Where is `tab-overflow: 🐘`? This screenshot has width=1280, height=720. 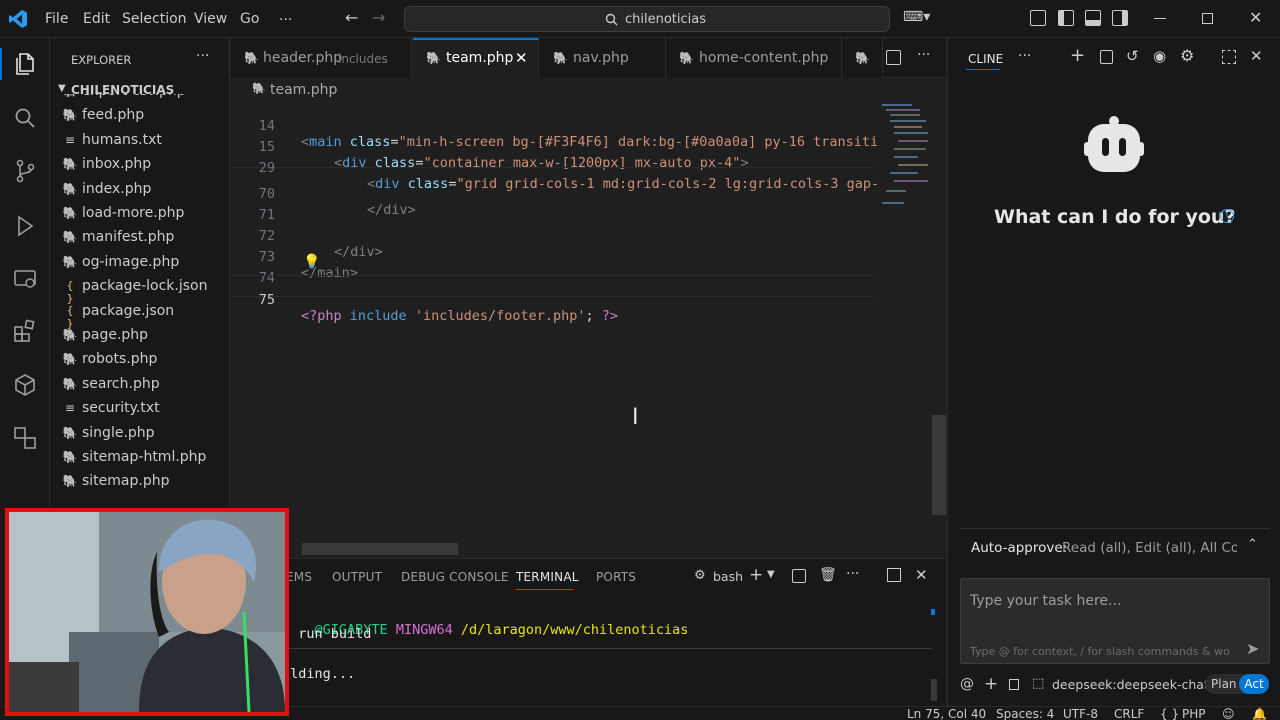 tab-overflow: 🐘 is located at coordinates (863, 58).